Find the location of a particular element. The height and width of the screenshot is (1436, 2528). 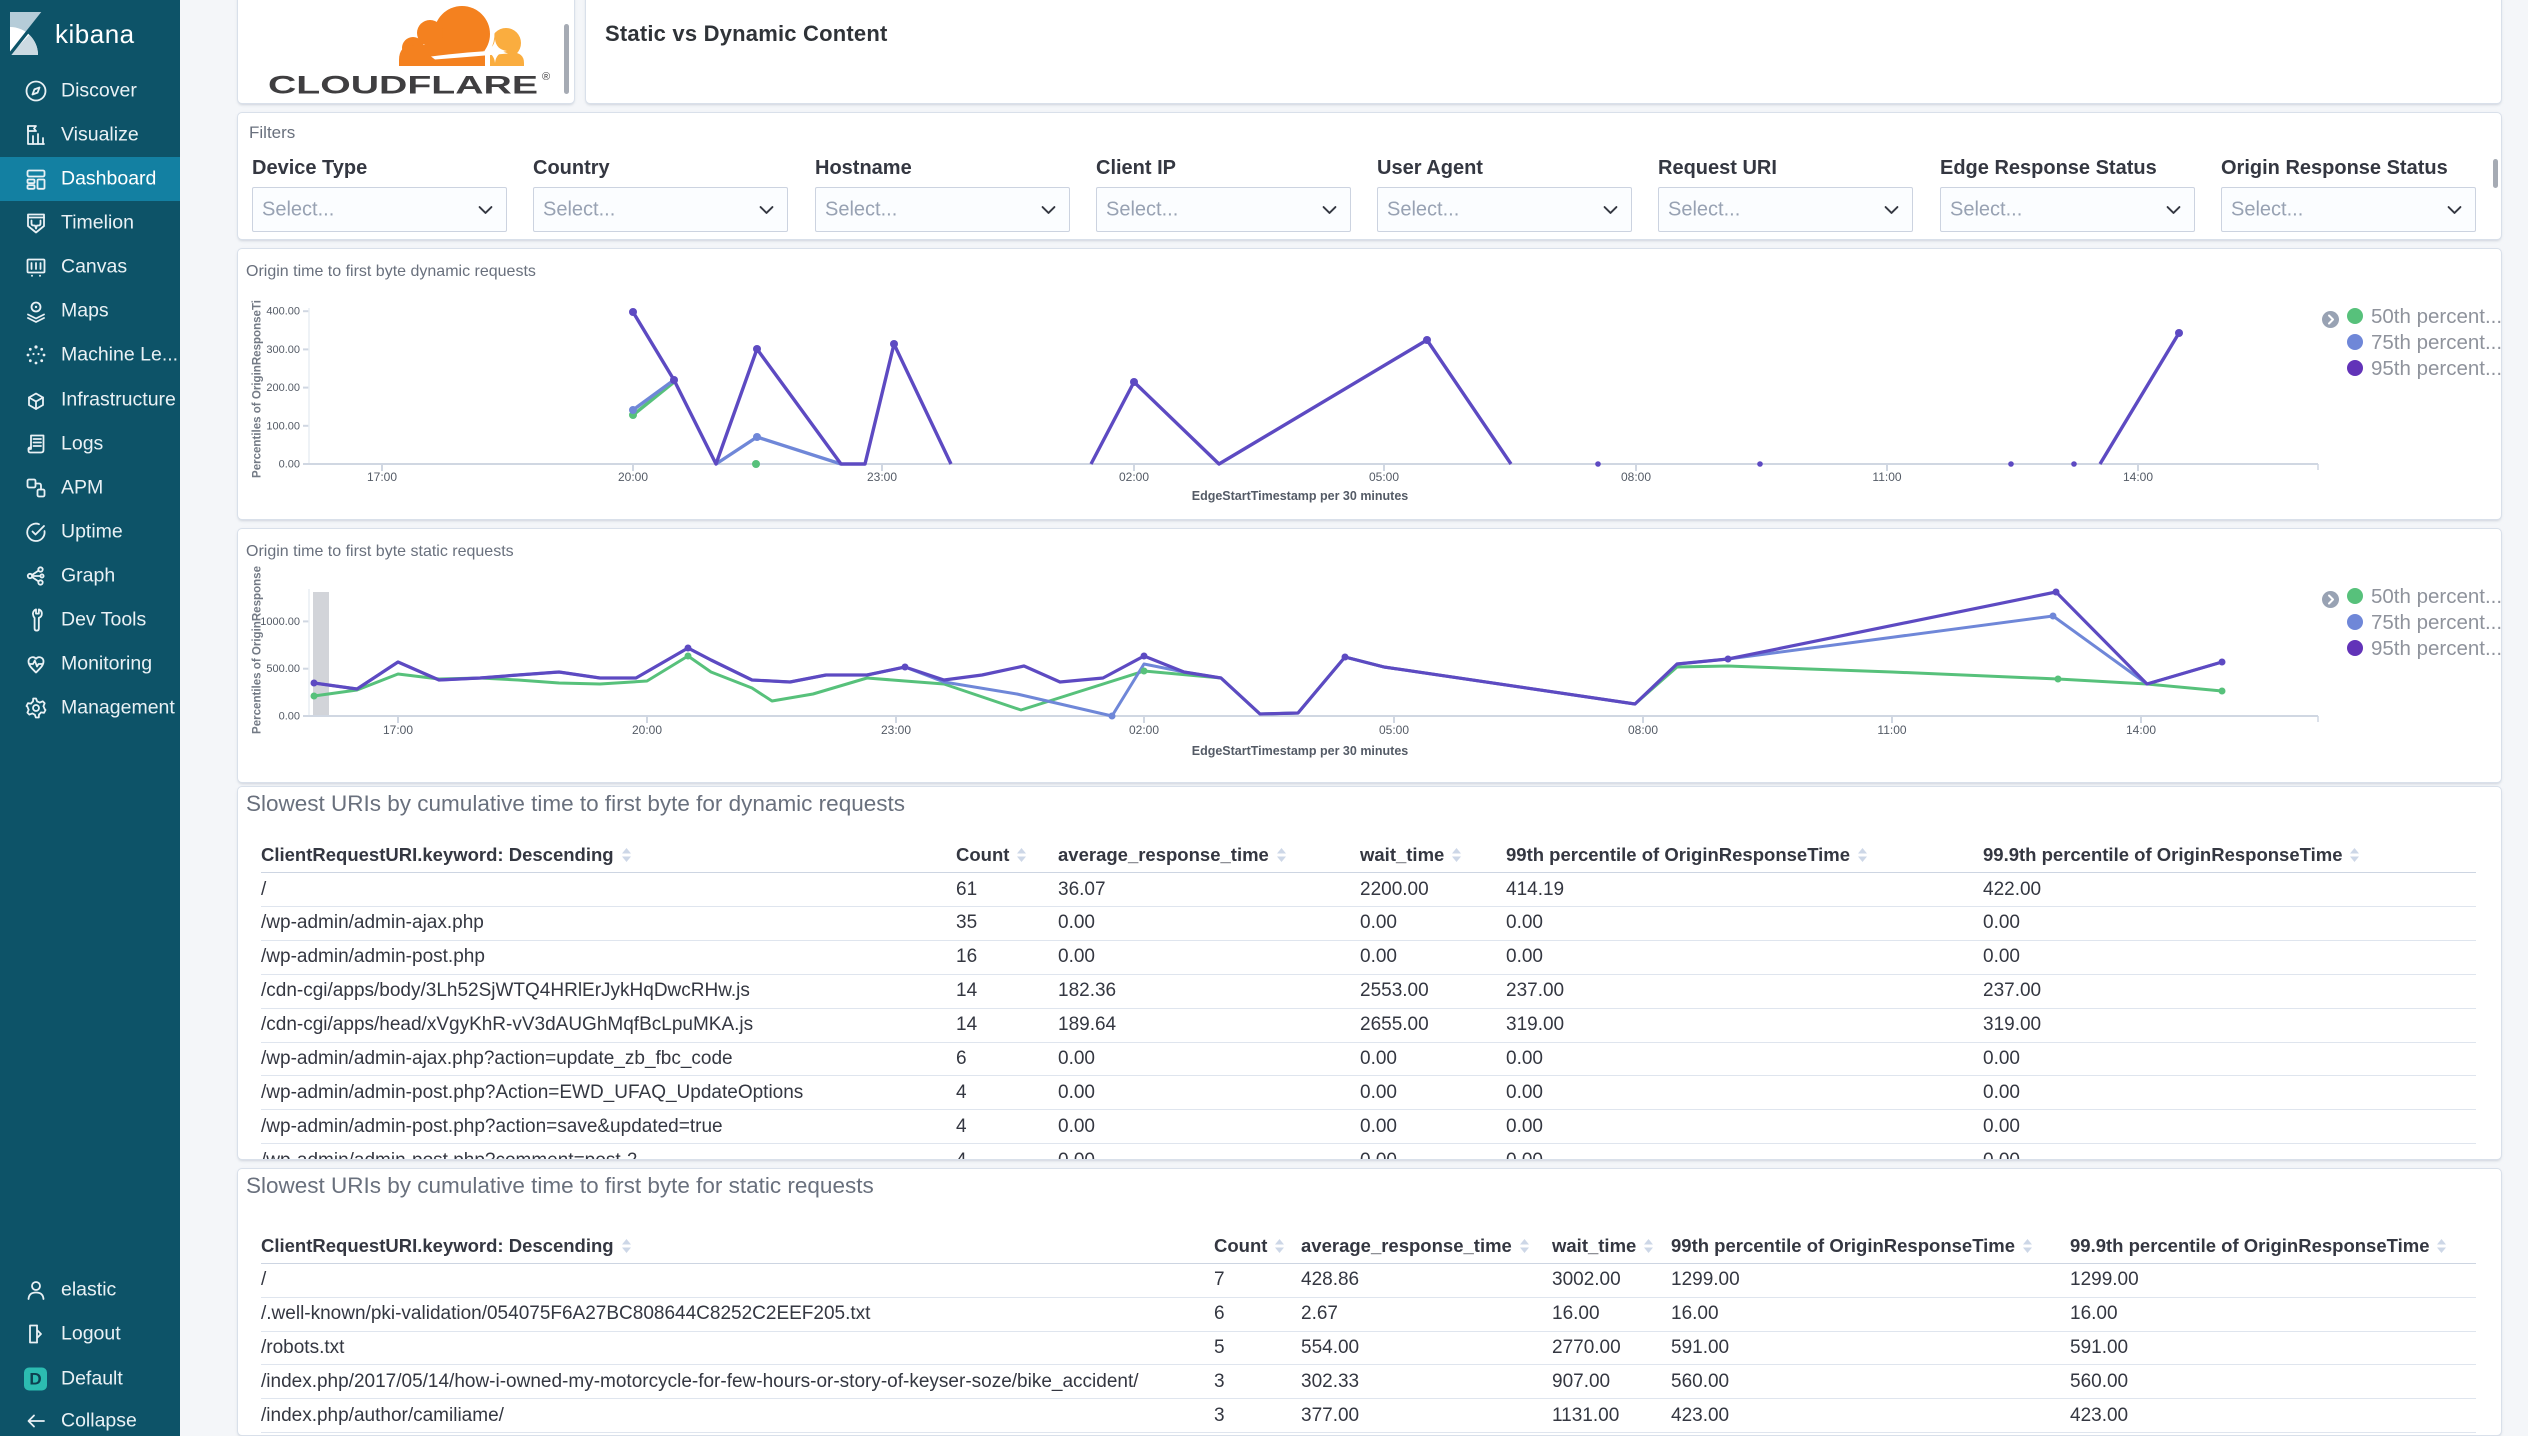

svg-text: 200.00 is located at coordinates (283, 388).